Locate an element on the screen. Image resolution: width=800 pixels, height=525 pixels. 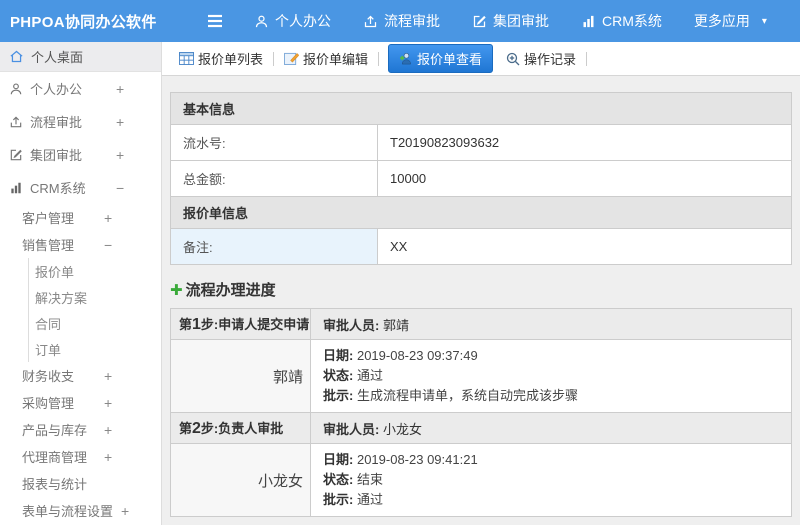
step-number: 2 is located at coordinates (196, 428).